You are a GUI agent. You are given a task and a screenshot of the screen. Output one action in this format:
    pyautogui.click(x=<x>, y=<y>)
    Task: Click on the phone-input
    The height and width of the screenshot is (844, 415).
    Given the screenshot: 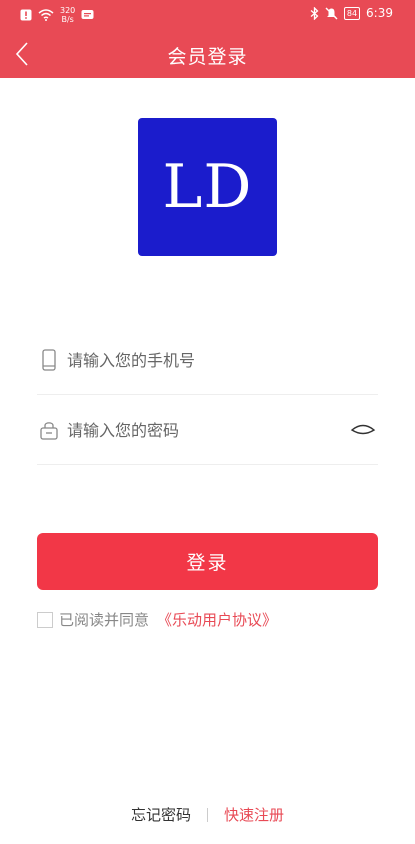 What is the action you would take?
    pyautogui.click(x=222, y=360)
    